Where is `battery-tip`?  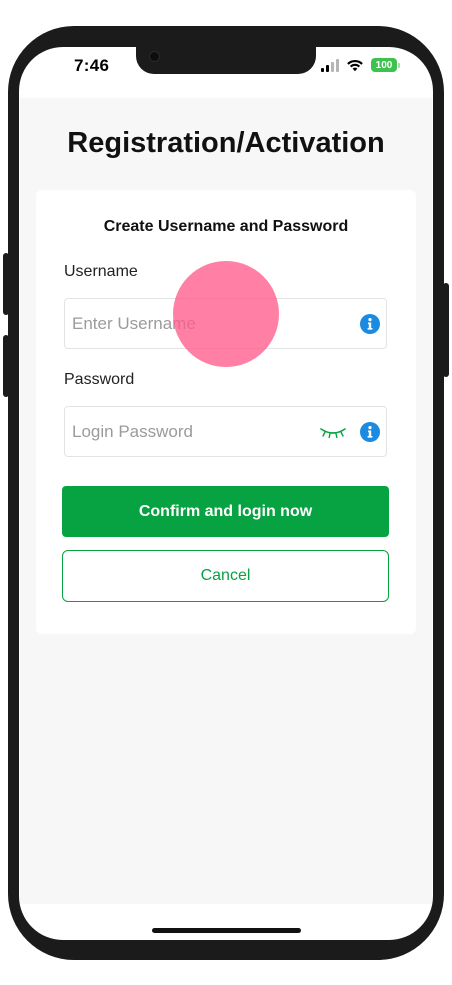 battery-tip is located at coordinates (399, 65).